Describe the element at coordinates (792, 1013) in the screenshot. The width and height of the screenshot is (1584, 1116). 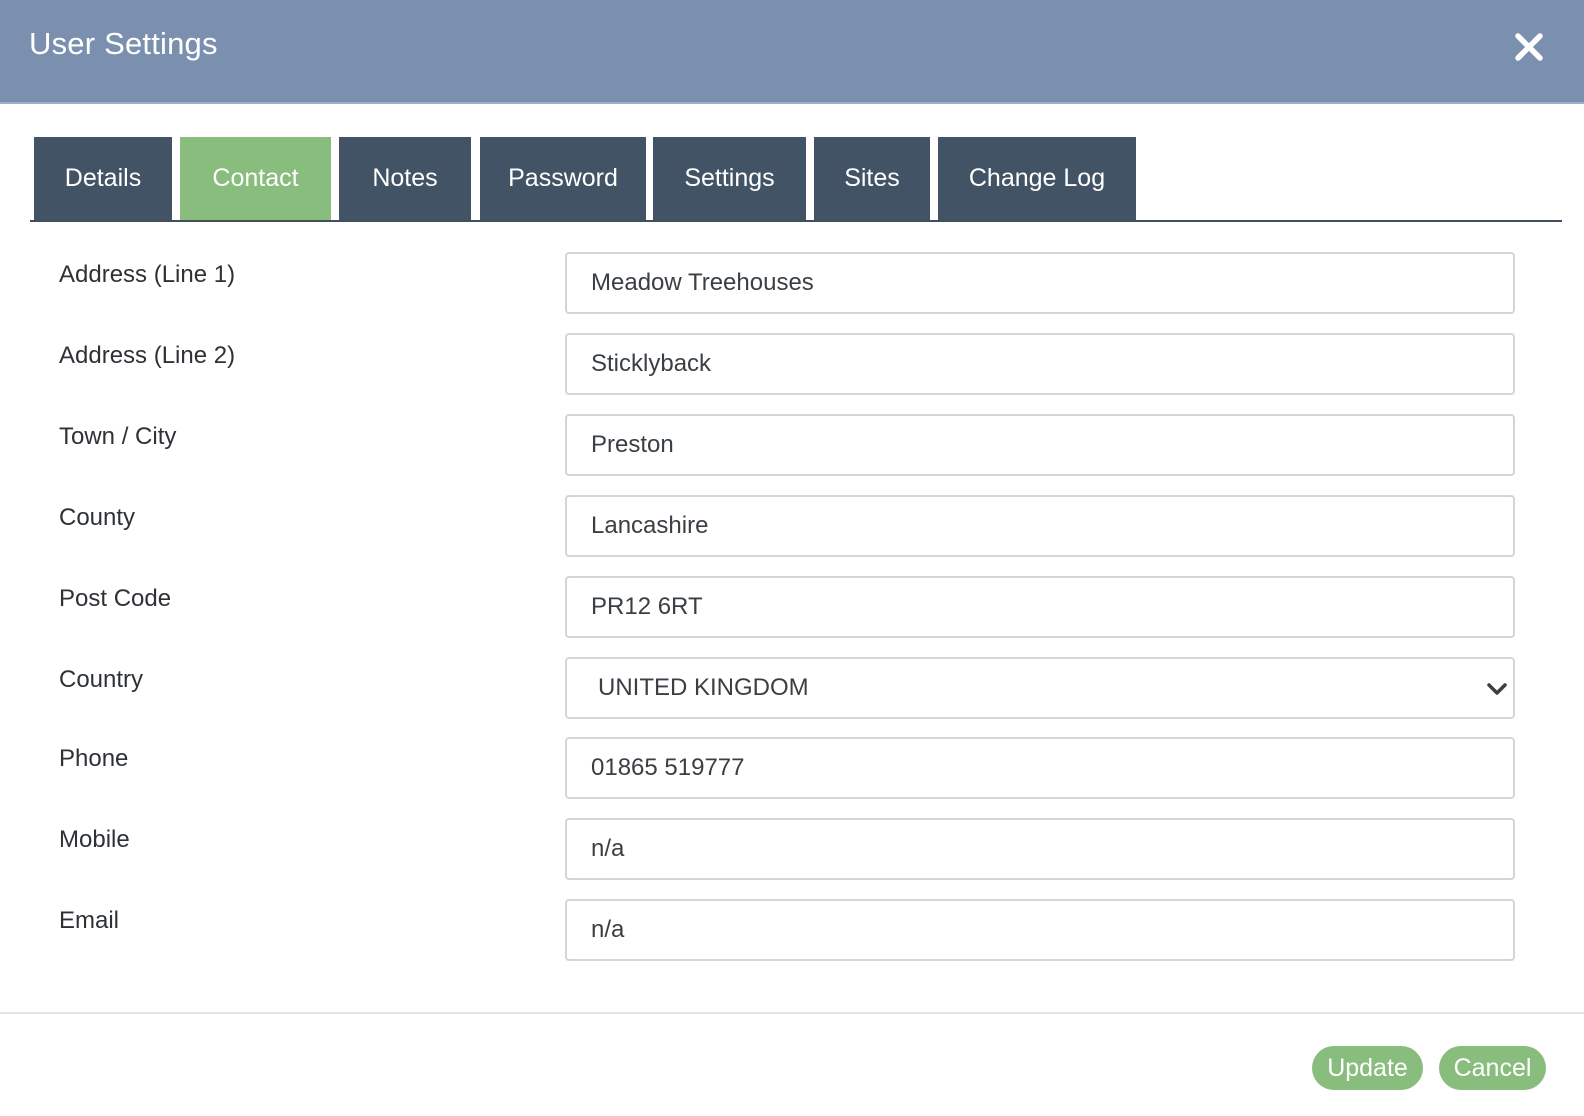
I see `footer-divider` at that location.